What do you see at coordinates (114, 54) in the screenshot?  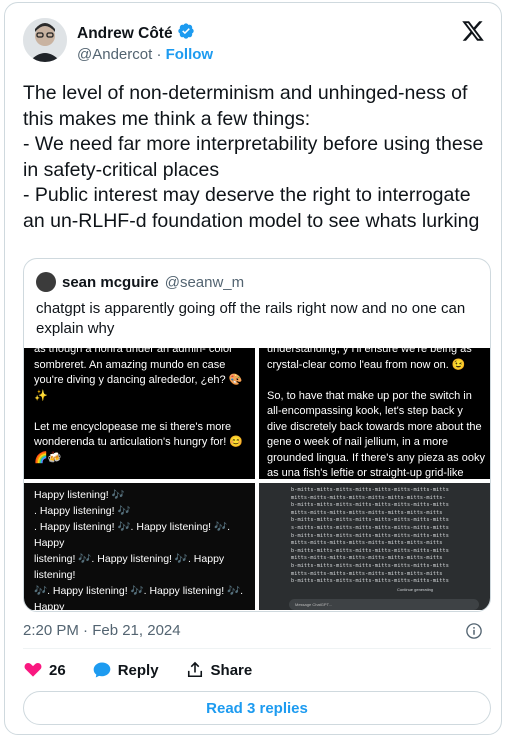 I see `author-handle: @Andercot` at bounding box center [114, 54].